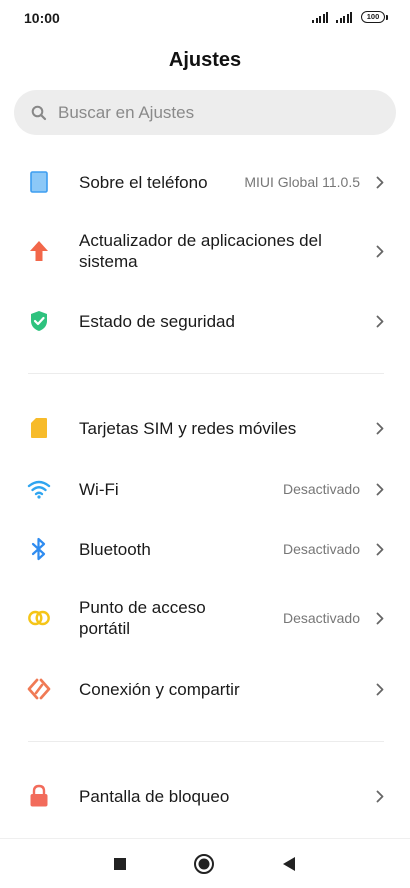 Image resolution: width=410 pixels, height=888 pixels. I want to click on phone-icon, so click(39, 182).